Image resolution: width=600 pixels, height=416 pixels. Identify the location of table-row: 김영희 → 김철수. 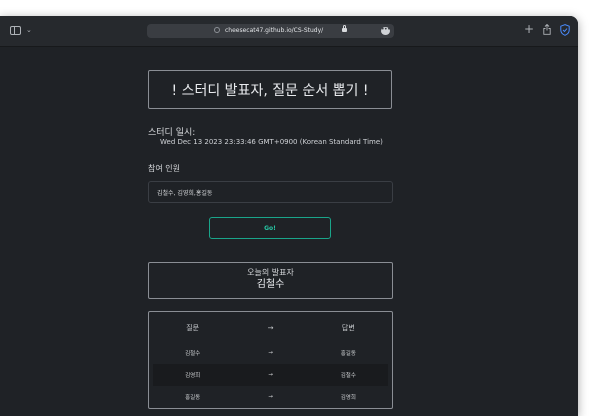
(270, 375).